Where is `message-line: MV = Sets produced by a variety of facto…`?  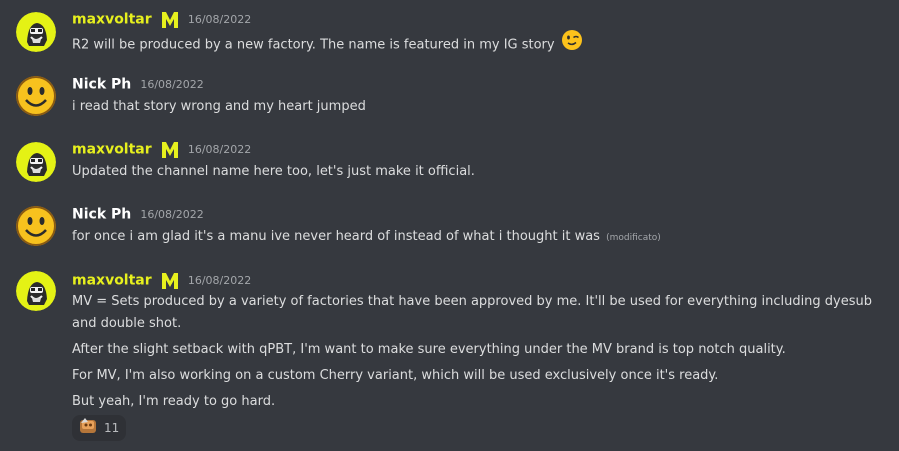 message-line: MV = Sets produced by a variety of facto… is located at coordinates (472, 301).